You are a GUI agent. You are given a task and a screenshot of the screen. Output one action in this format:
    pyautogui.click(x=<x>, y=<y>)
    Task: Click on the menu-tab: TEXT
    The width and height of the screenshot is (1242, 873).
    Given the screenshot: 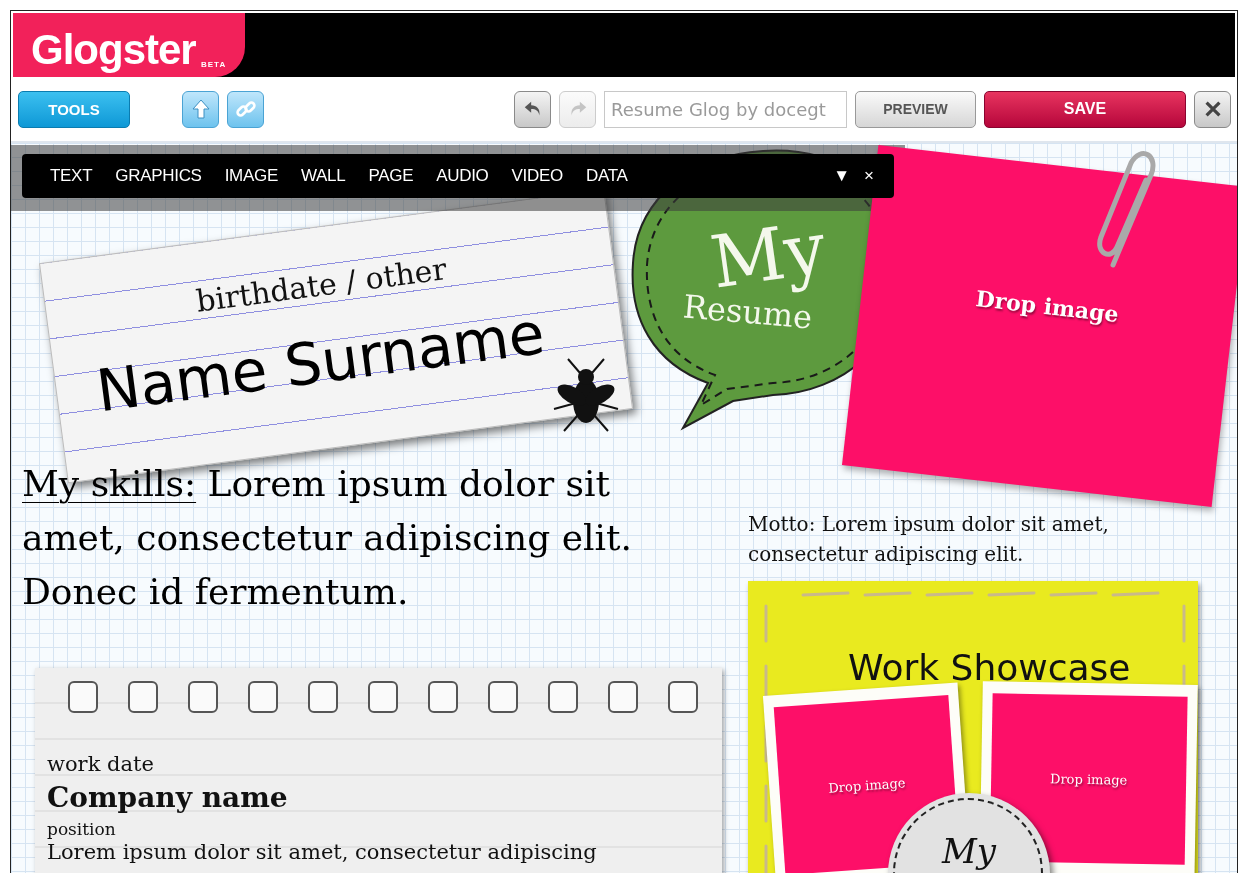 What is the action you would take?
    pyautogui.click(x=71, y=176)
    